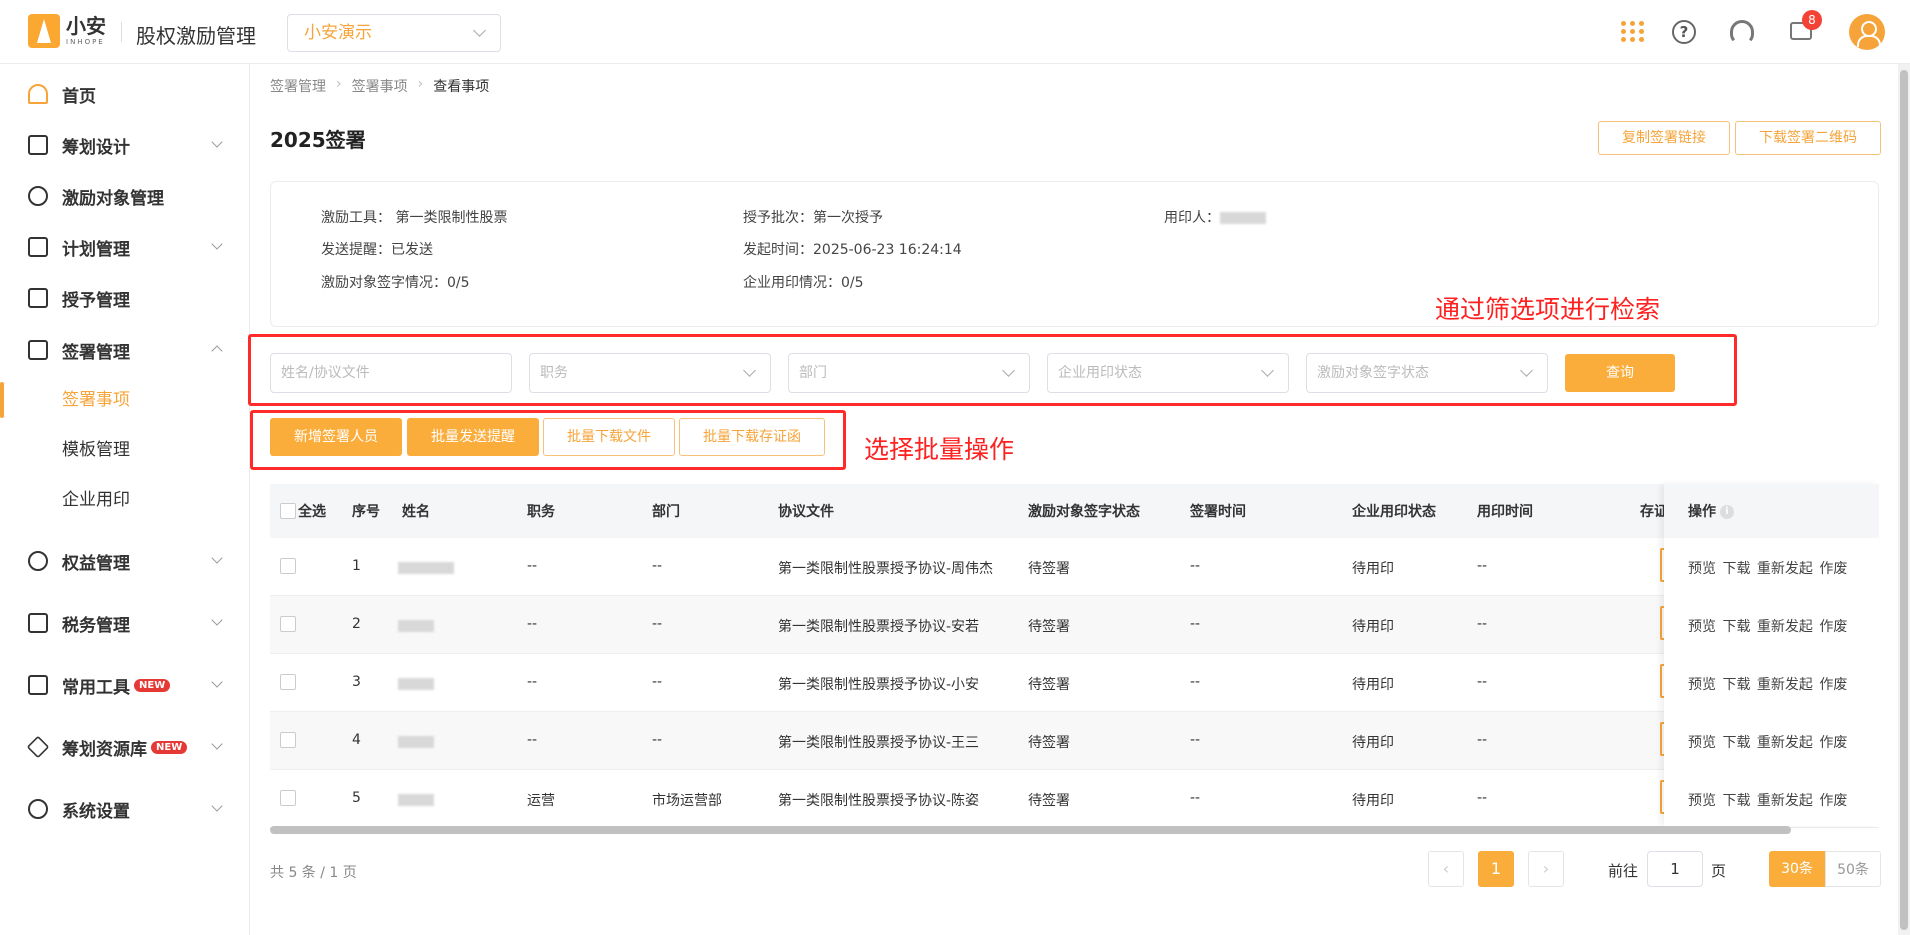 The width and height of the screenshot is (1910, 935). What do you see at coordinates (1168, 373) in the screenshot?
I see `seal-status-select: 企业用印状态` at bounding box center [1168, 373].